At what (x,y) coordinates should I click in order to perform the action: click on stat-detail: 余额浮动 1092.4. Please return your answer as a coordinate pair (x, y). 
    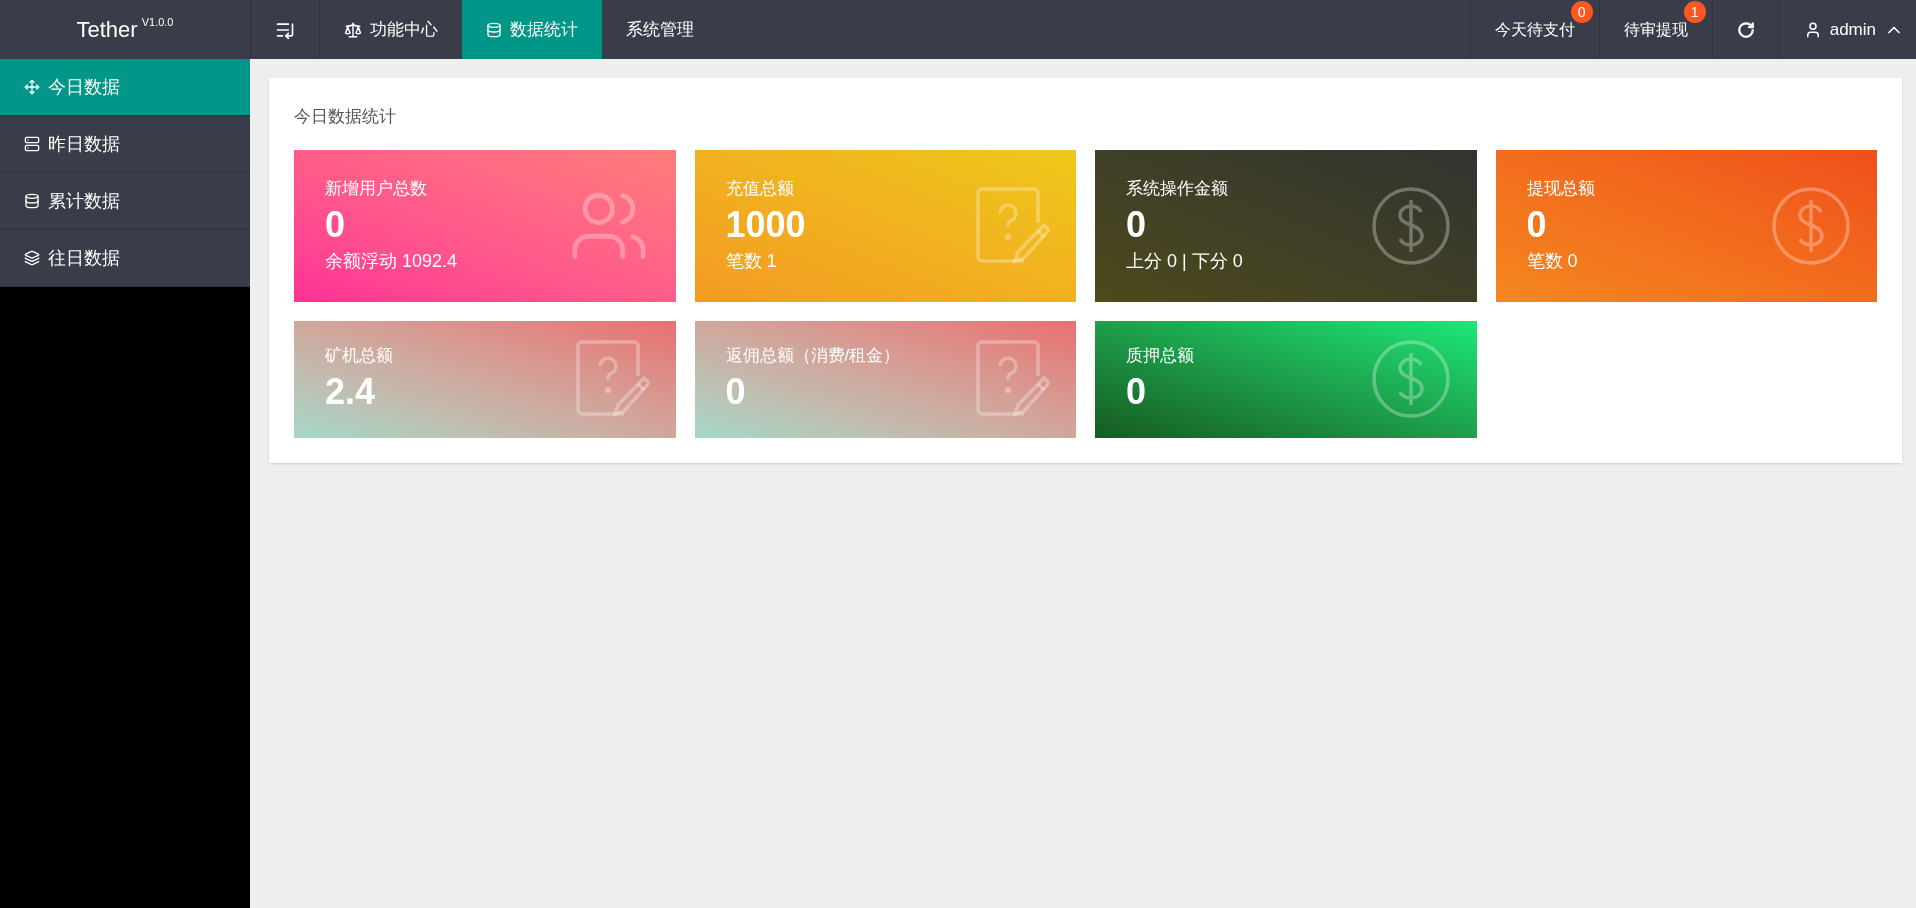
    Looking at the image, I should click on (391, 261).